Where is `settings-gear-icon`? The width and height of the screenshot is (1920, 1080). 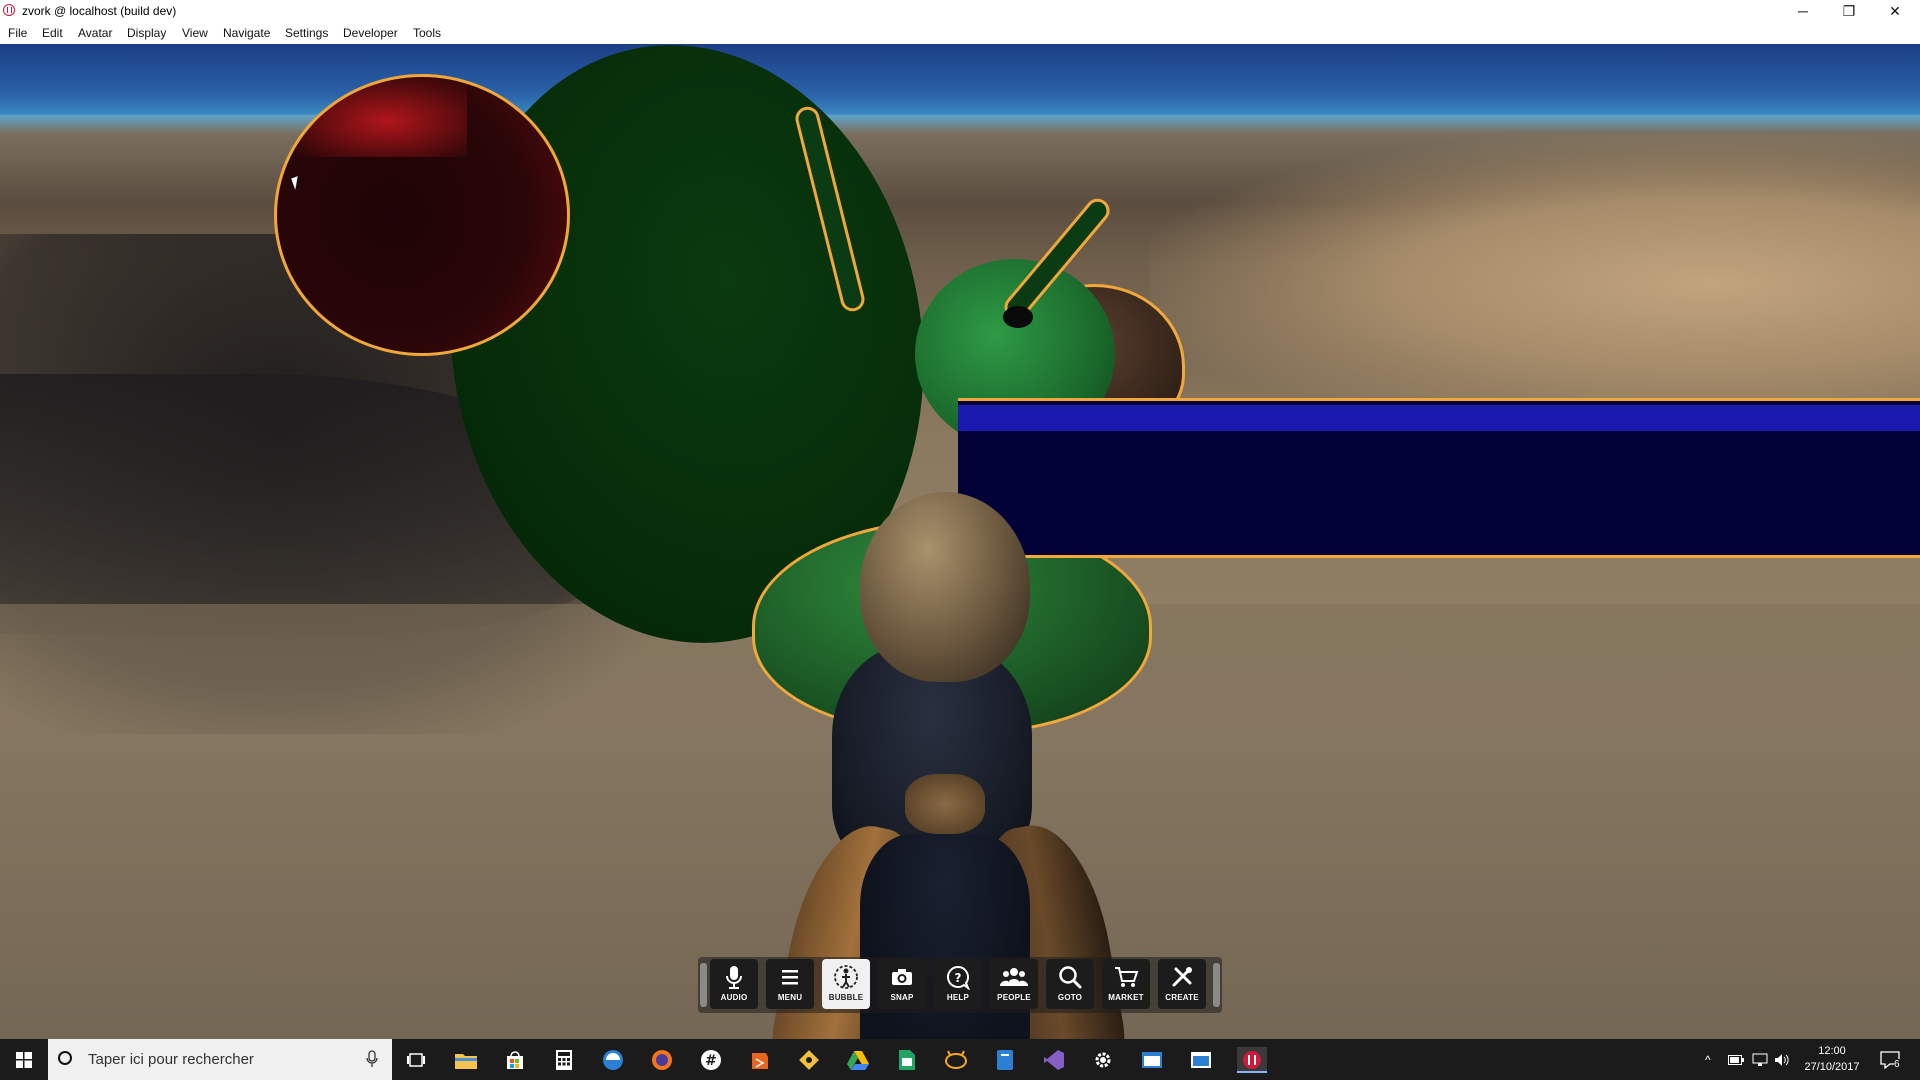
settings-gear-icon is located at coordinates (1103, 1060).